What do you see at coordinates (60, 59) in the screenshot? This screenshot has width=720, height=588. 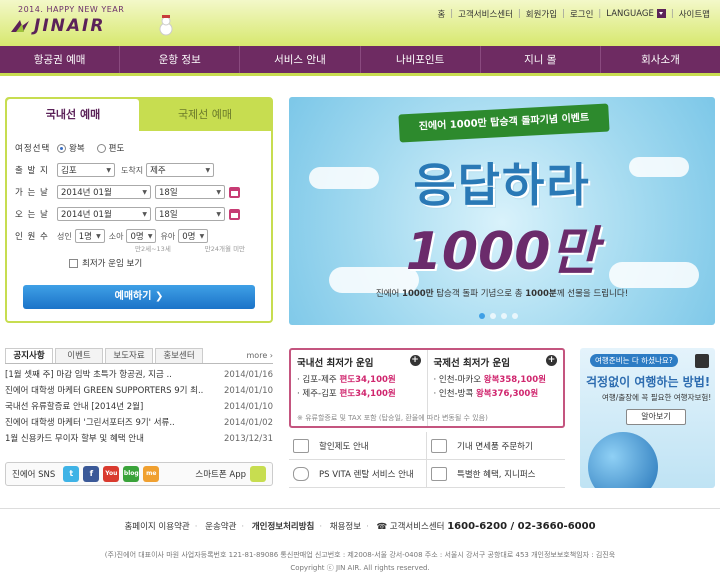 I see `nav-item-booking: 항공권 예매` at bounding box center [60, 59].